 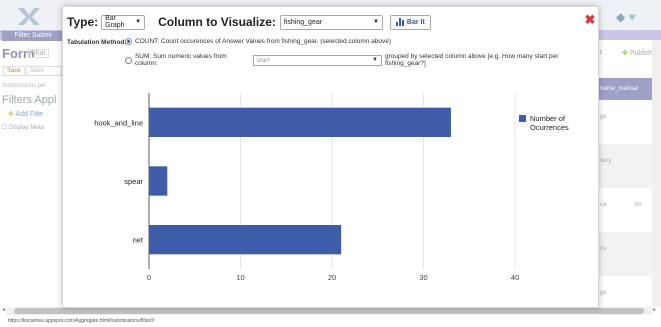 What do you see at coordinates (656, 173) in the screenshot?
I see `vertical-scrollbar` at bounding box center [656, 173].